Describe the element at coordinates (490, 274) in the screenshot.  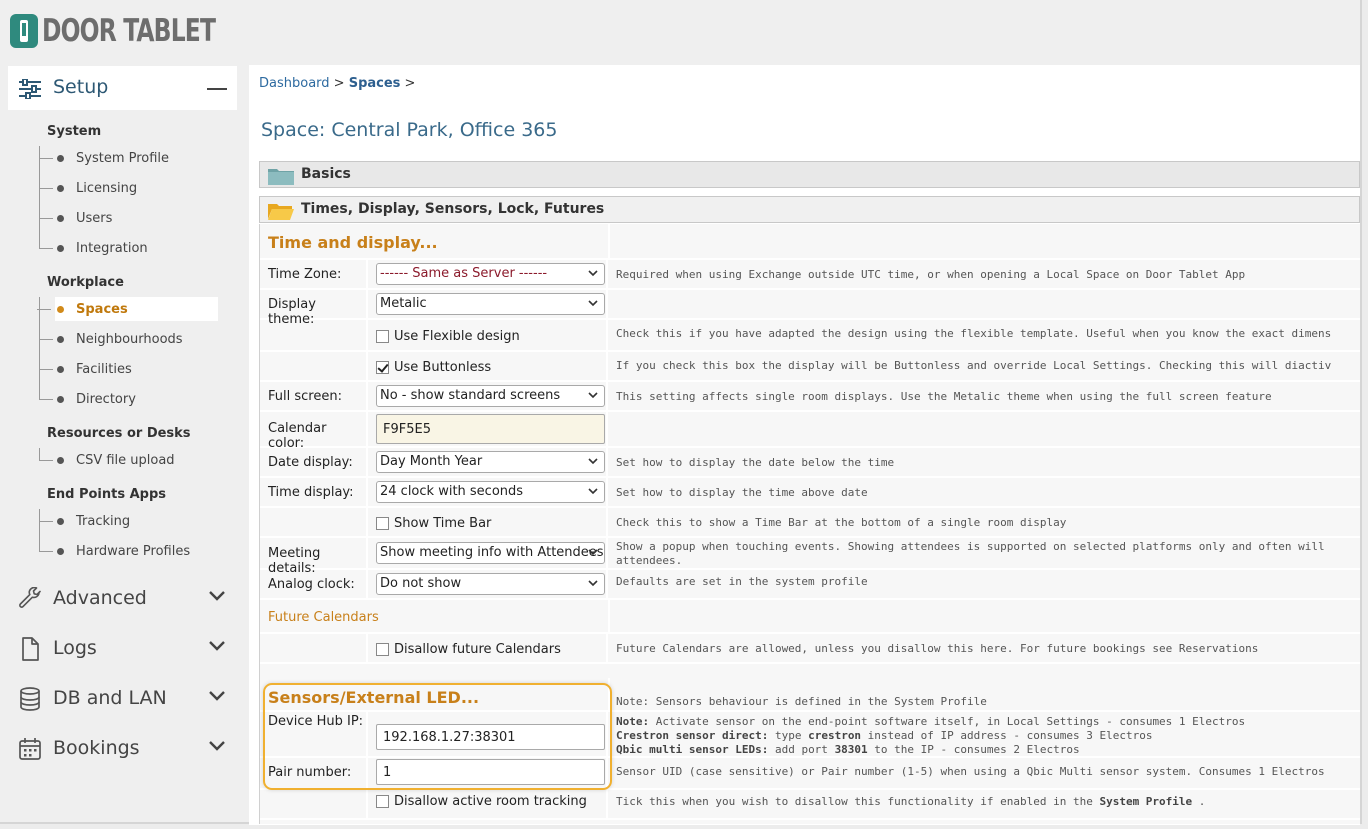
I see `time-zone-select: ------ Same as Server ------` at that location.